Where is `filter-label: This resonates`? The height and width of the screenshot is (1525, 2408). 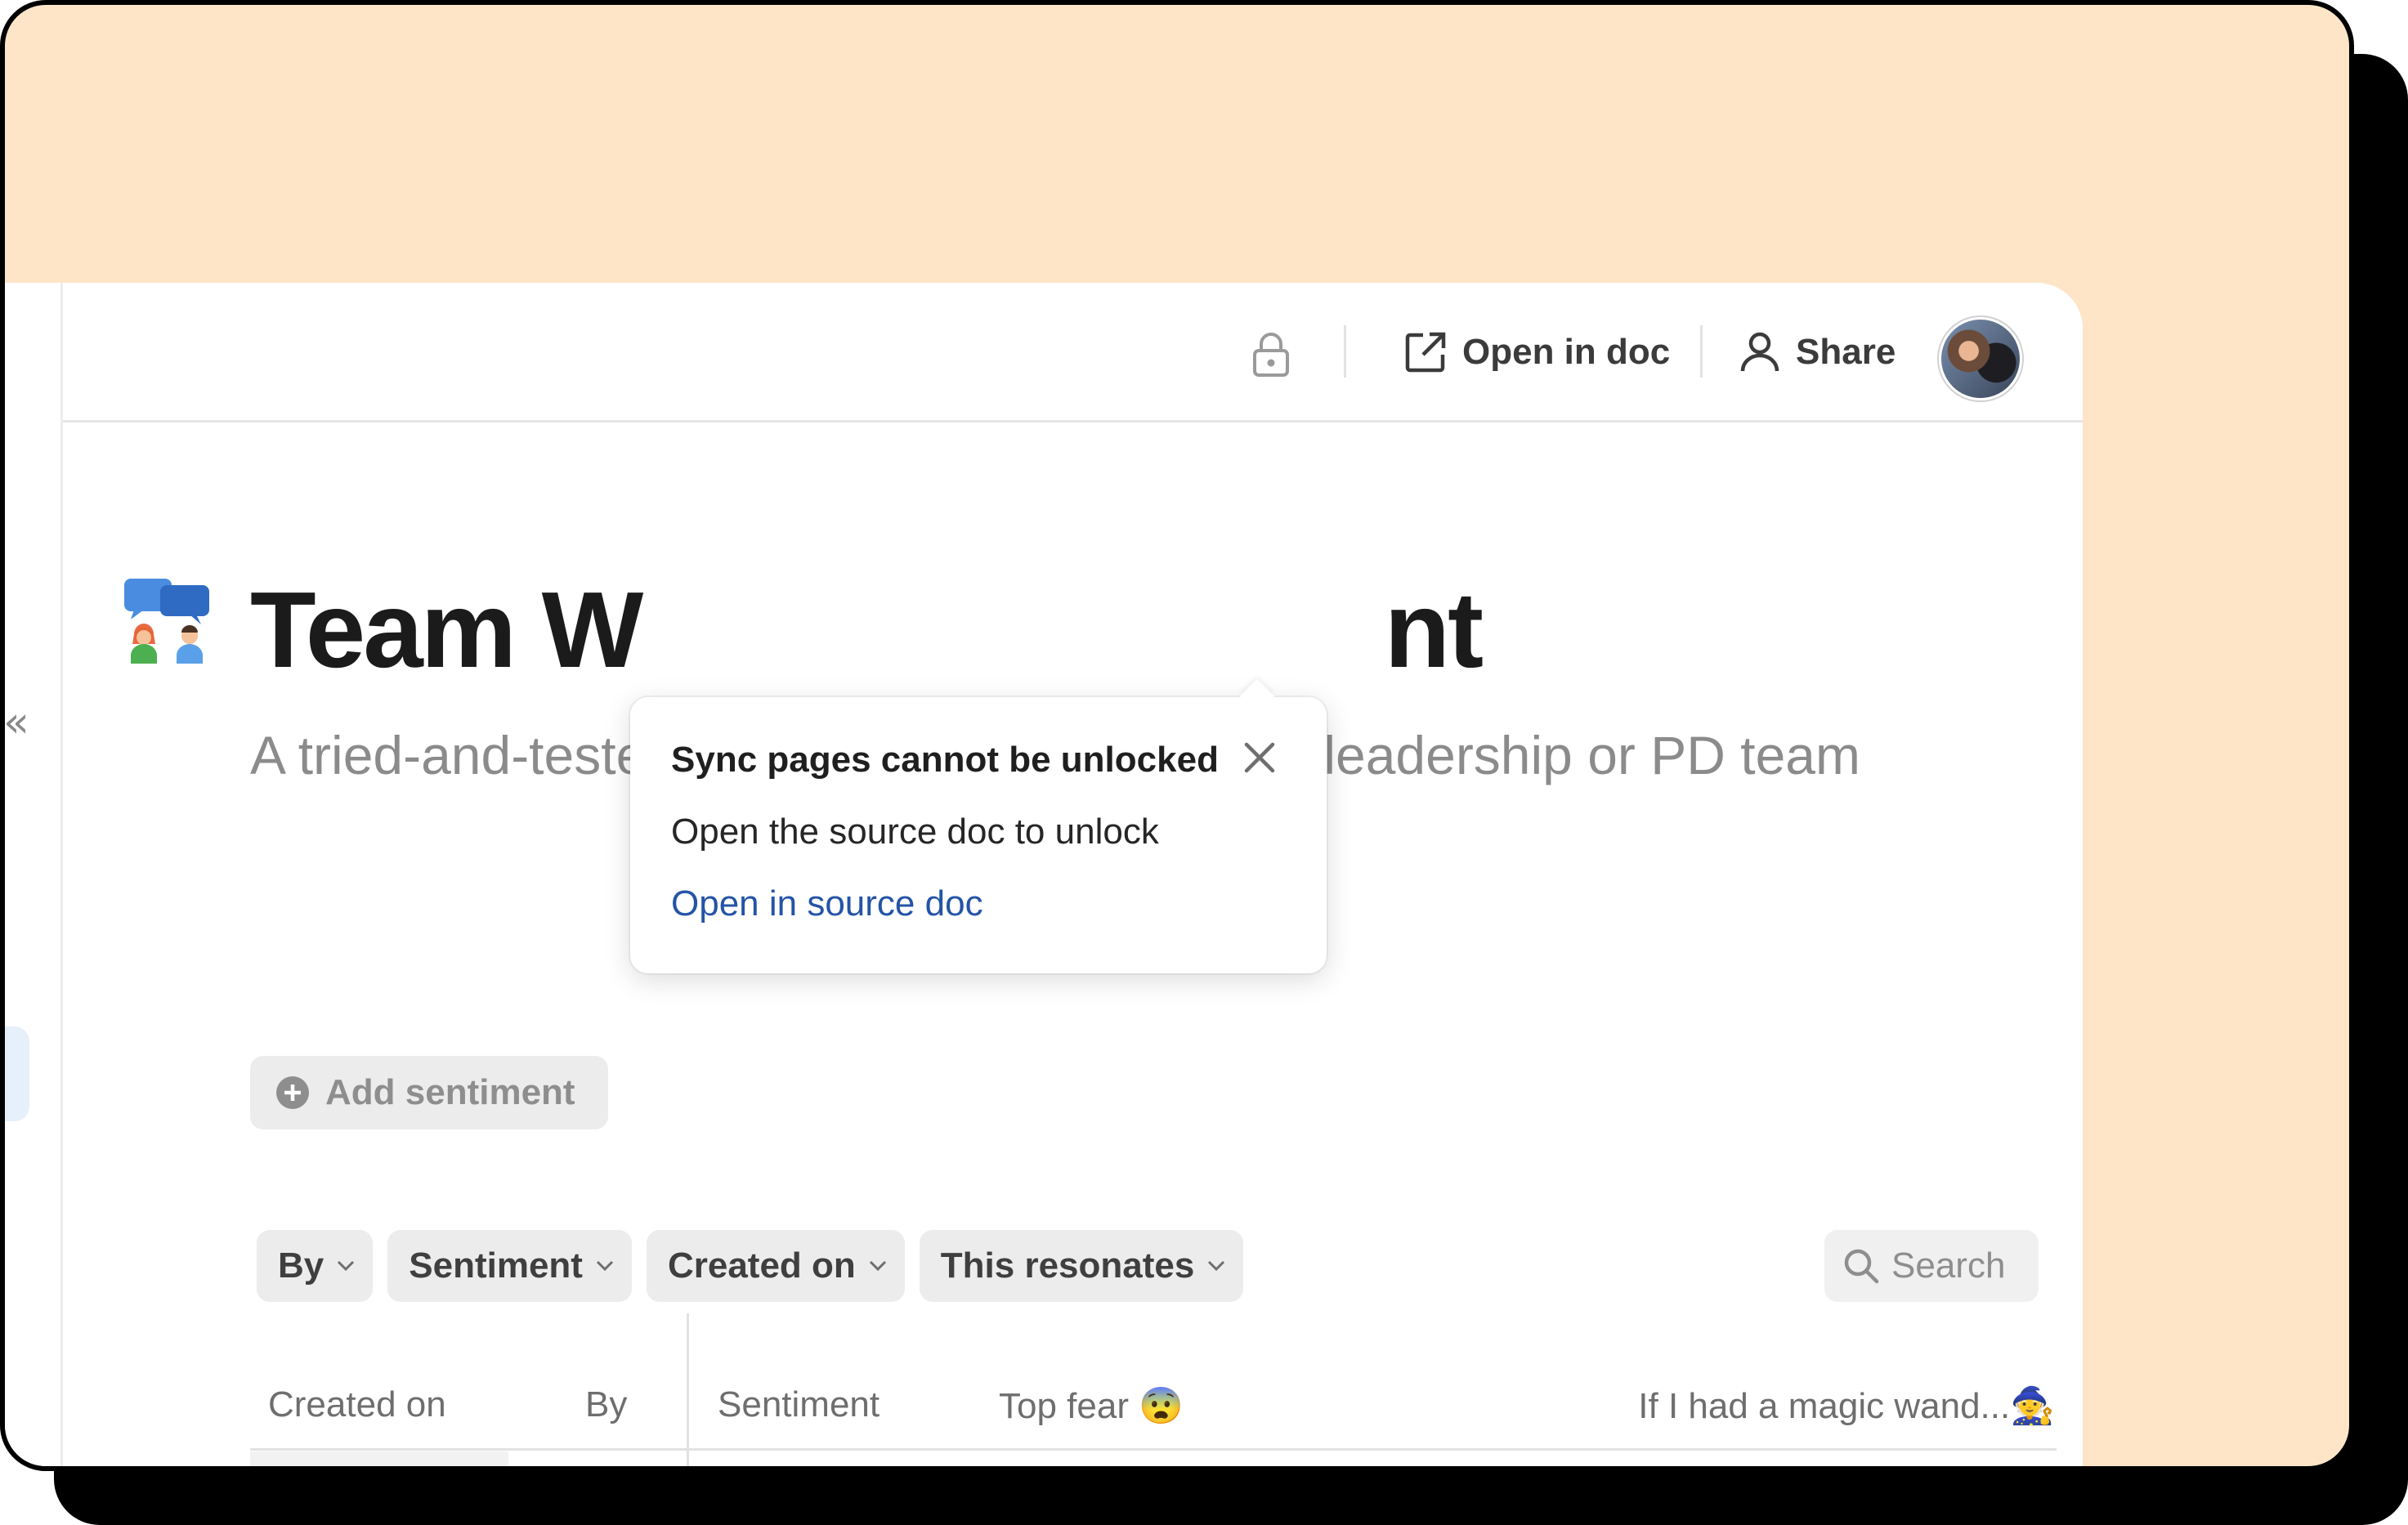 filter-label: This resonates is located at coordinates (1067, 1265).